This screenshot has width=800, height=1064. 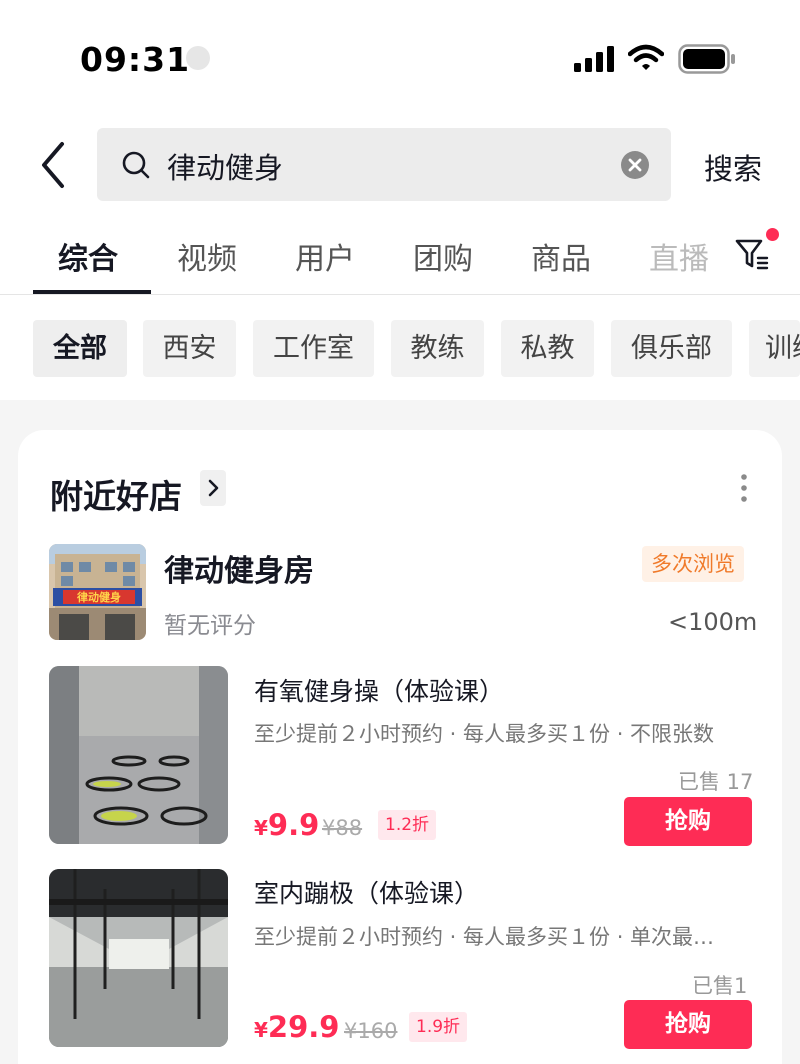 I want to click on bungee-gym-image, so click(x=138, y=958).